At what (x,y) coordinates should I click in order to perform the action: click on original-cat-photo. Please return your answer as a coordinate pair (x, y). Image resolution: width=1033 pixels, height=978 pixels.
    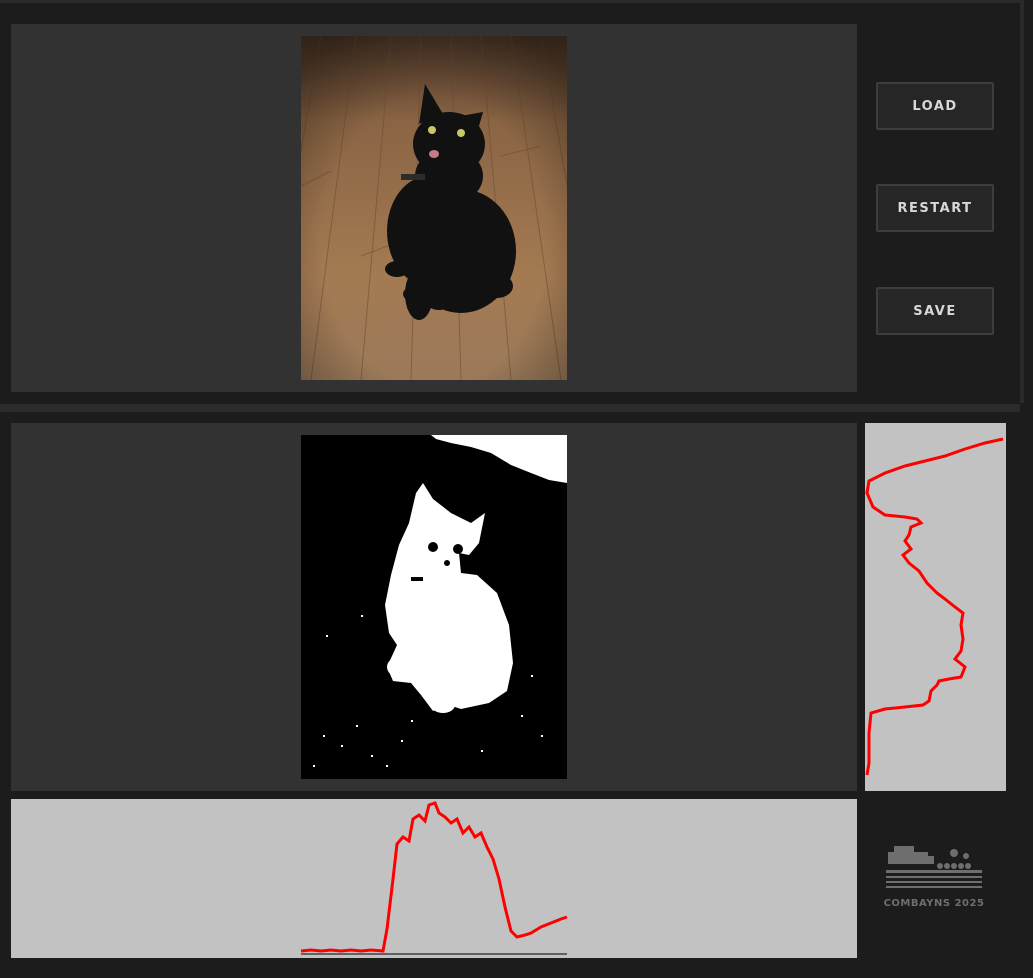
    Looking at the image, I should click on (434, 208).